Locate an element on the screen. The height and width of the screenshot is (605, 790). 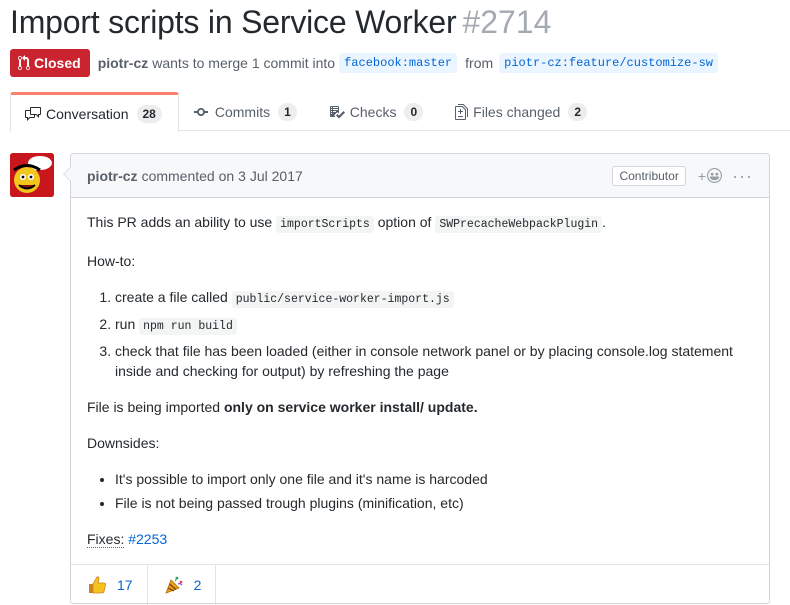
imported-bold-text: only on service worker install/ update. is located at coordinates (350, 407).